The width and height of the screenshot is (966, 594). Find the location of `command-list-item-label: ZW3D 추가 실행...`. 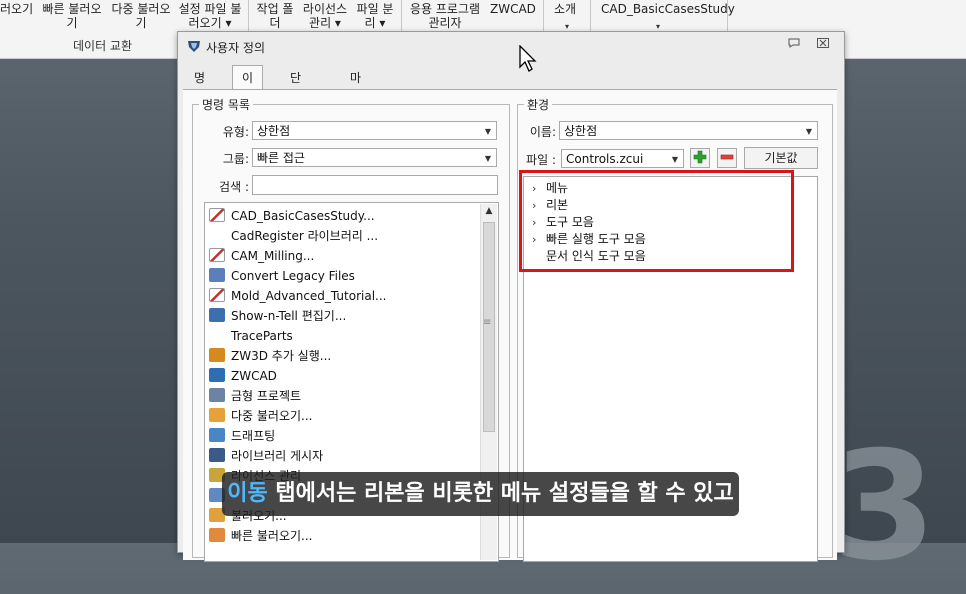

command-list-item-label: ZW3D 추가 실행... is located at coordinates (281, 356).